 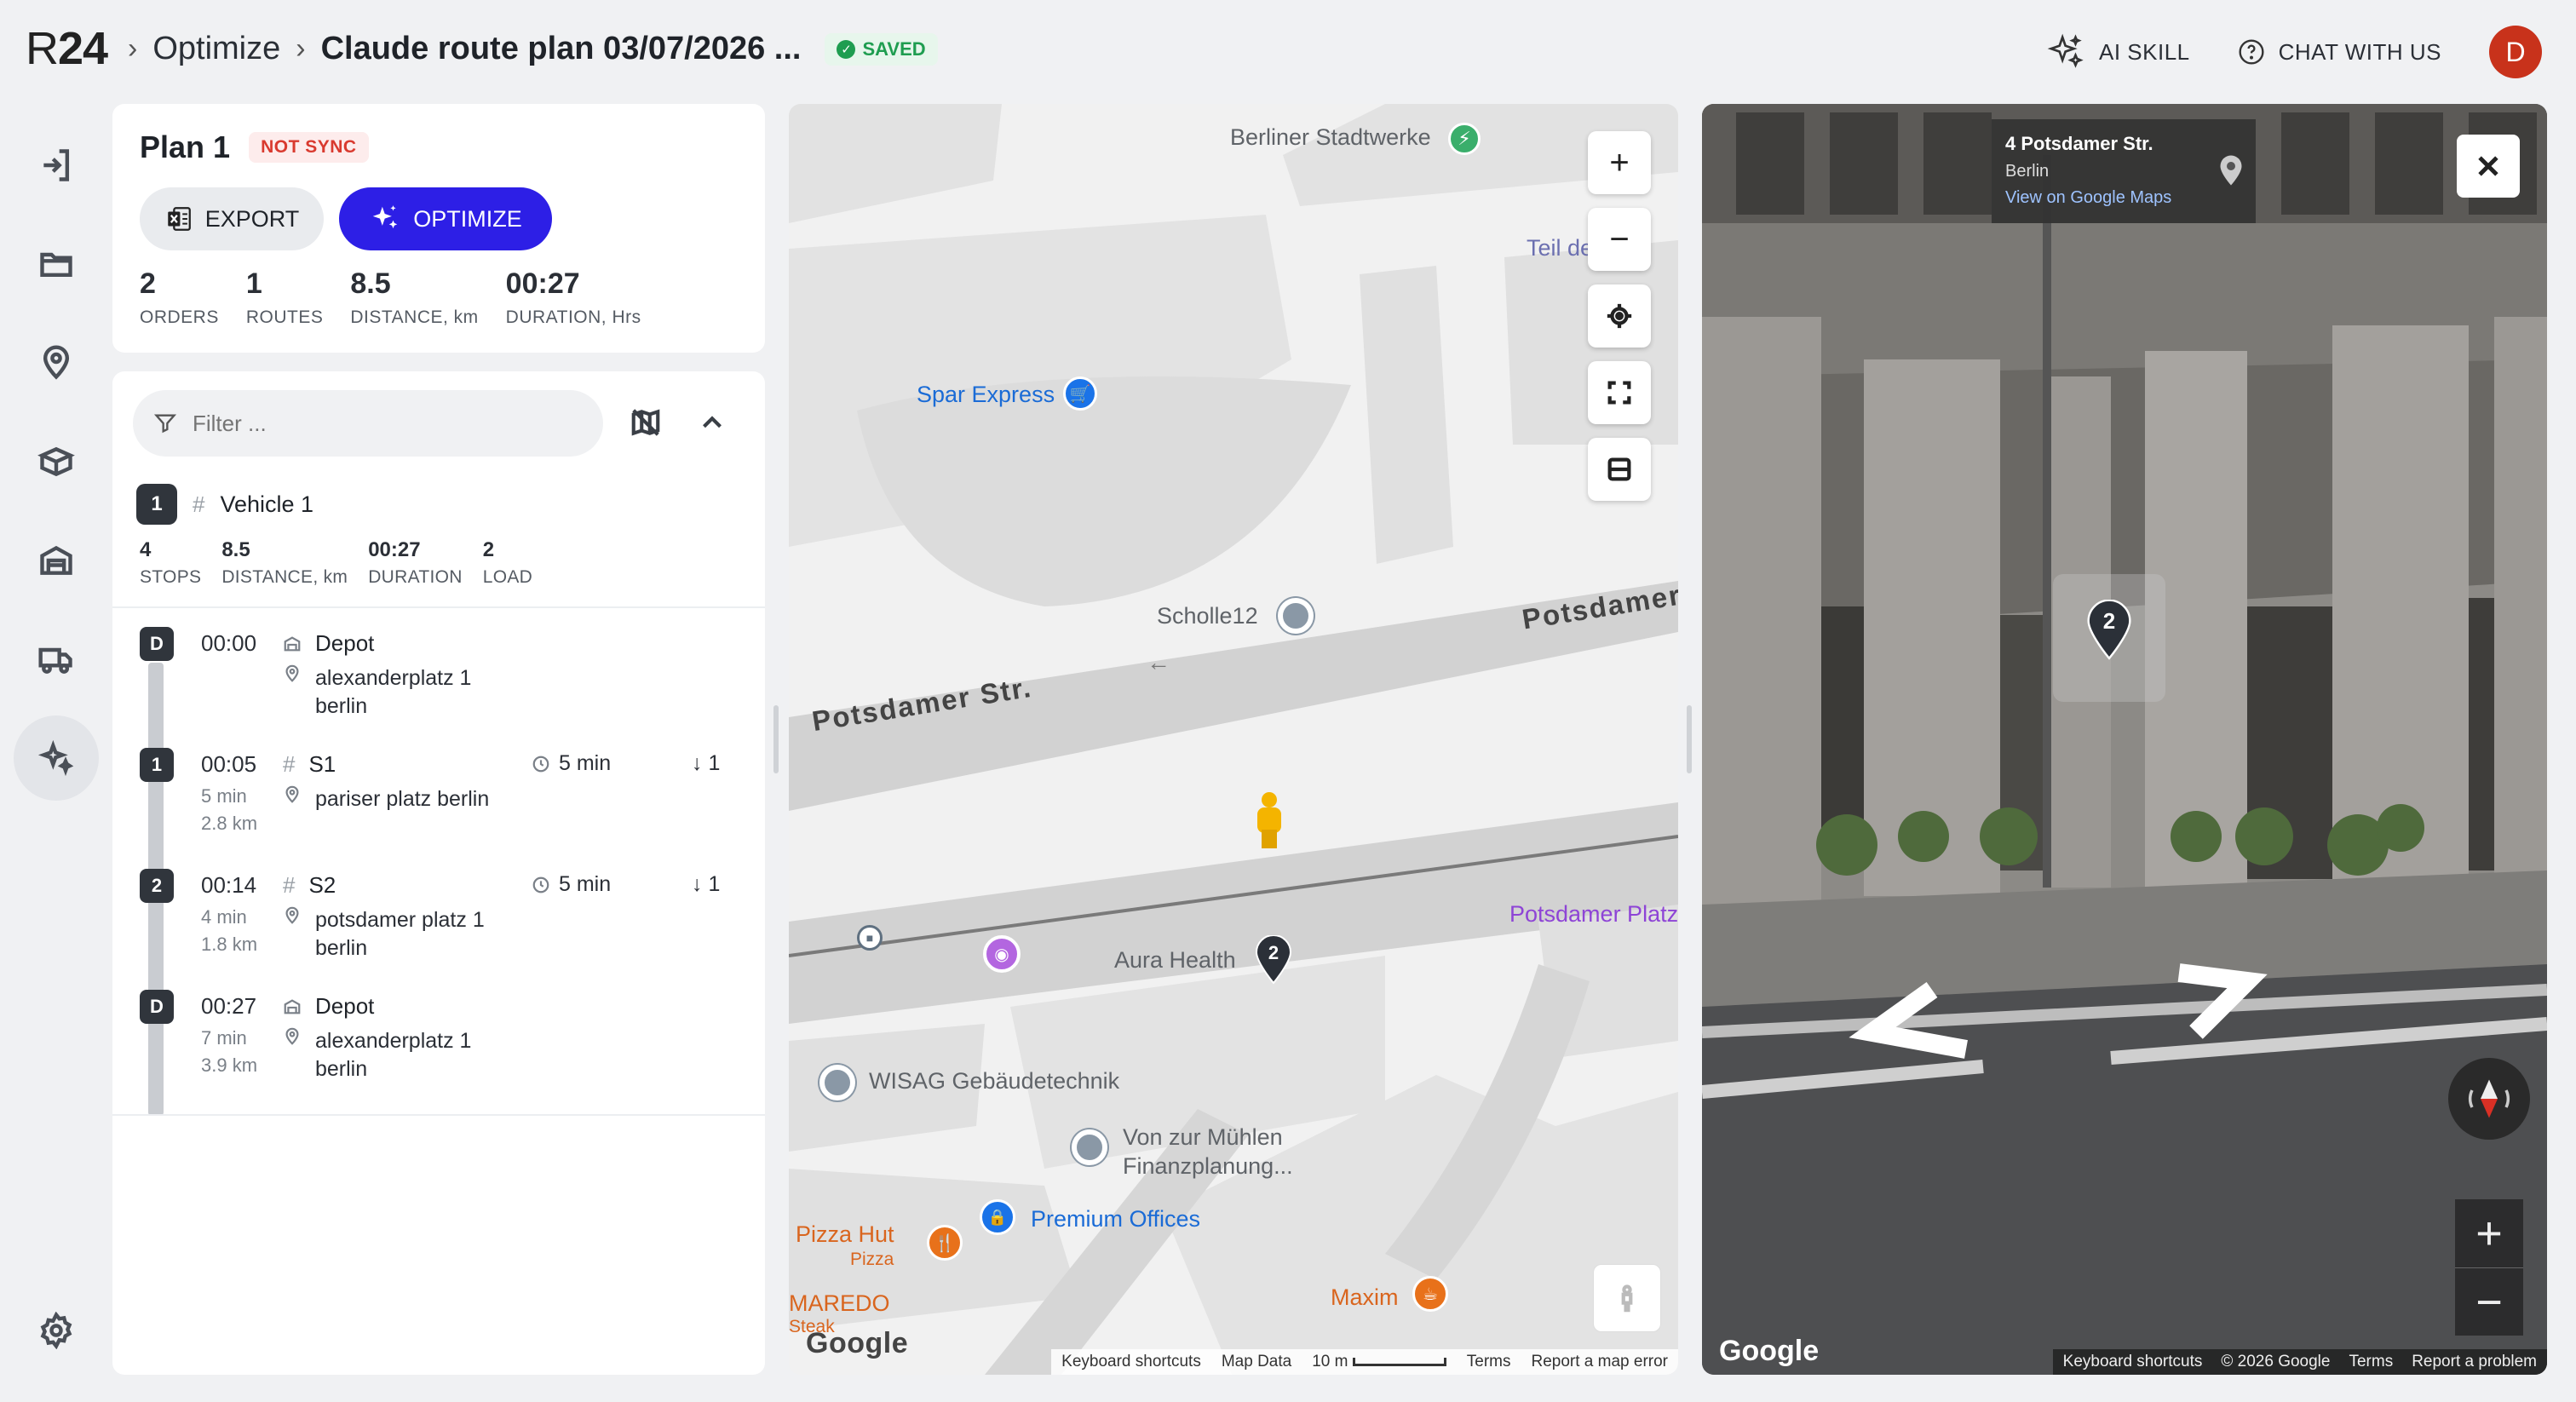 What do you see at coordinates (2276, 1361) in the screenshot?
I see `copyright-text: © 2026 Google` at bounding box center [2276, 1361].